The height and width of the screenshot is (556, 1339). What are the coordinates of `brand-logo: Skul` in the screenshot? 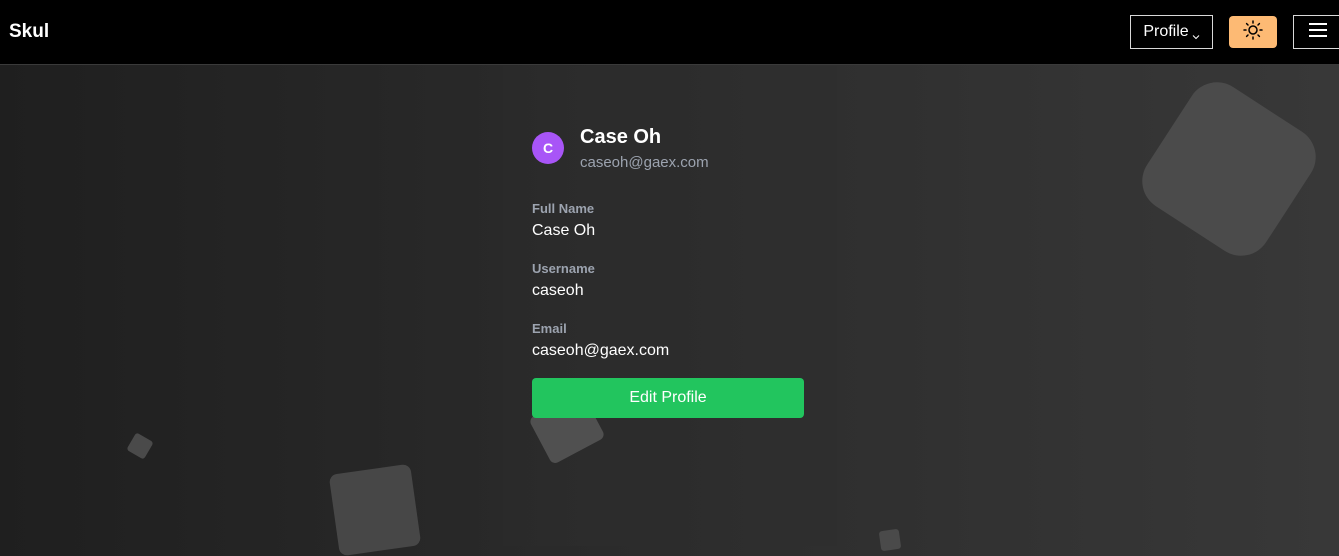 It's located at (29, 32).